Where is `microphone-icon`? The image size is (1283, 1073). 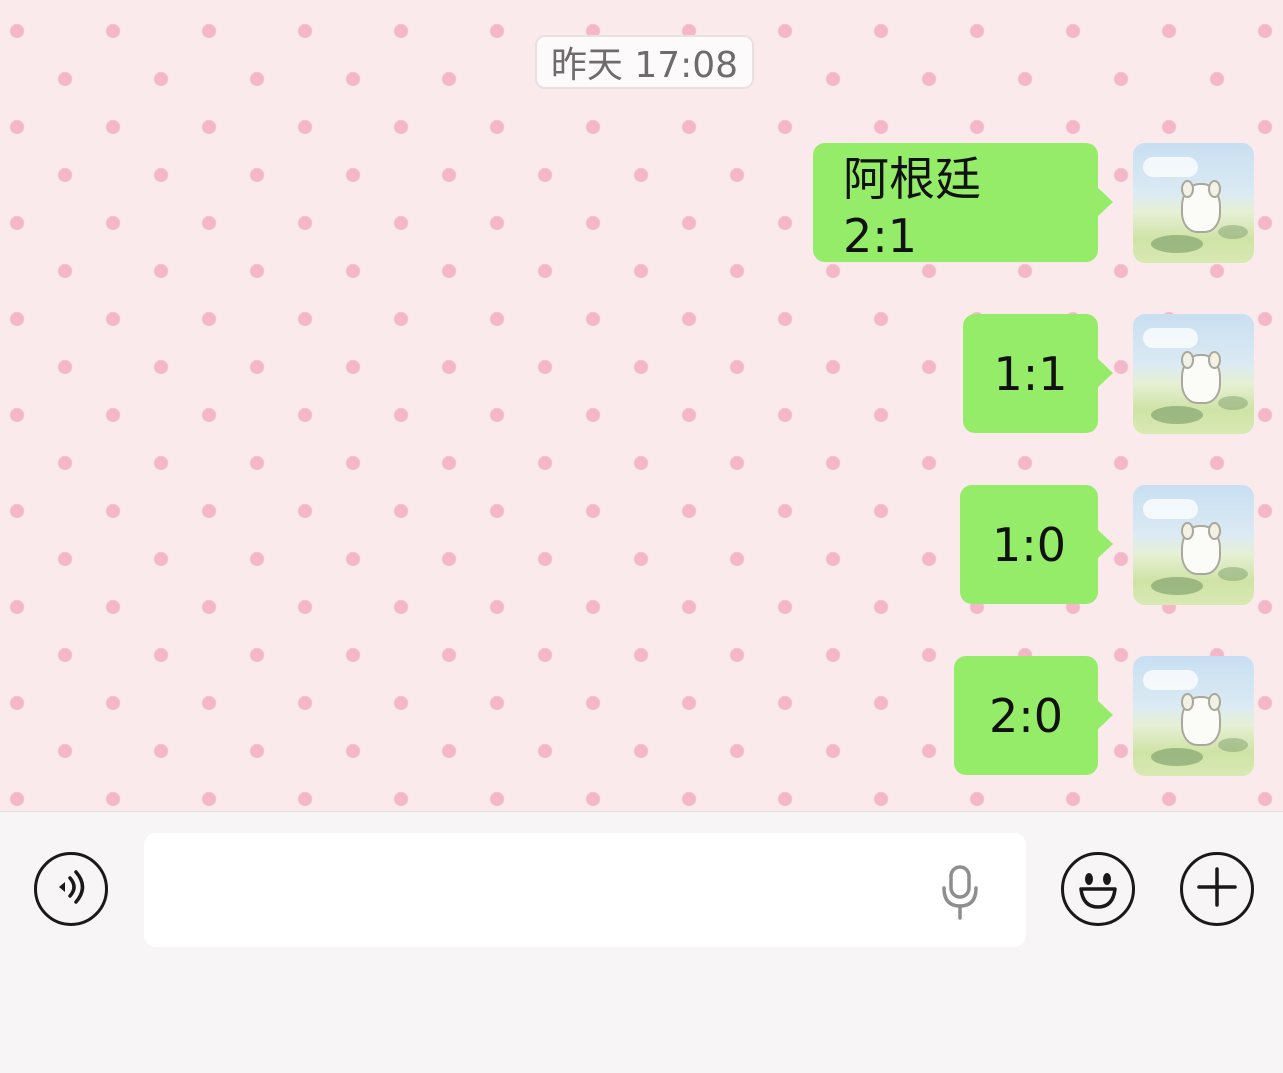 microphone-icon is located at coordinates (960, 894).